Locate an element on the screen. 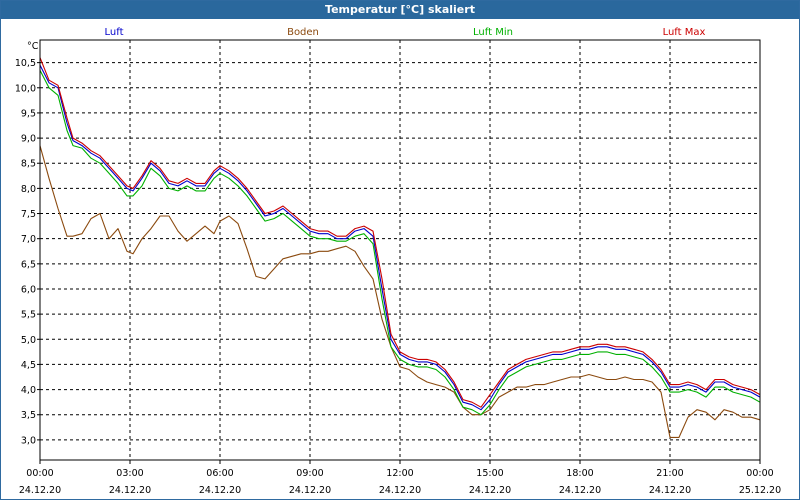  legend: Luft Boden Luft Min Luft Max is located at coordinates (405, 32).